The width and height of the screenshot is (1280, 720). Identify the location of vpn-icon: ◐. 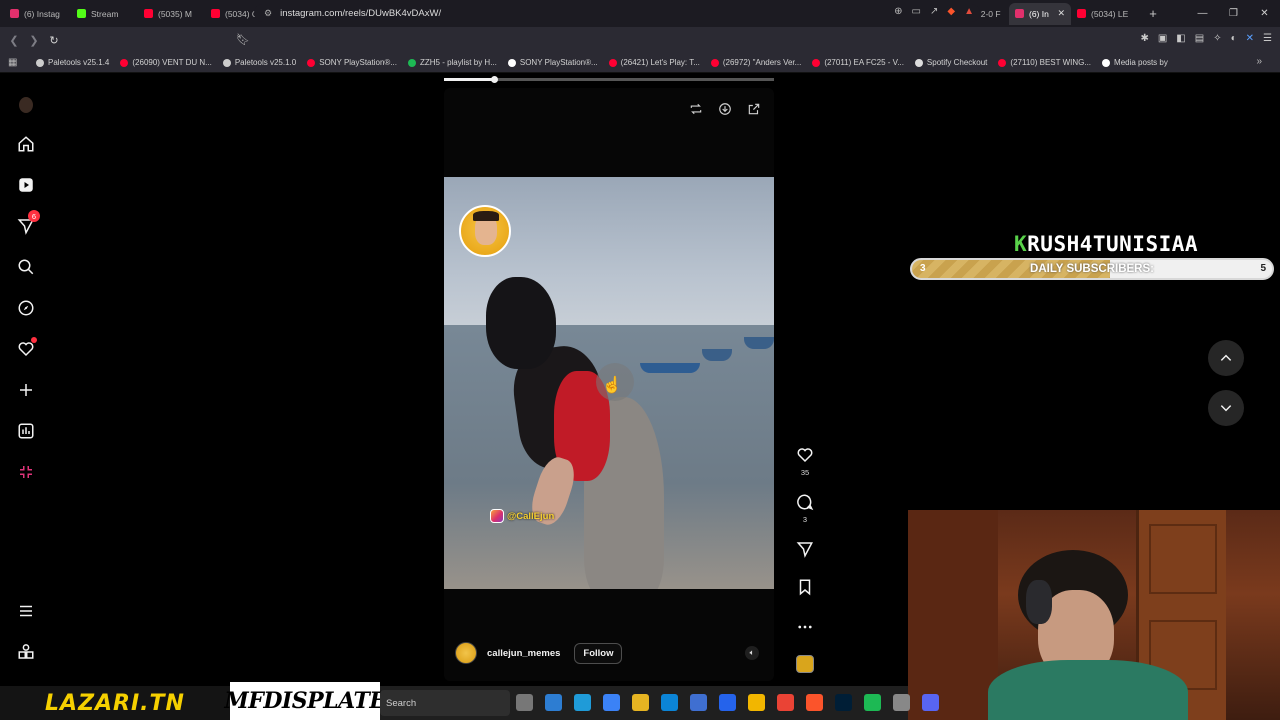
(1234, 38).